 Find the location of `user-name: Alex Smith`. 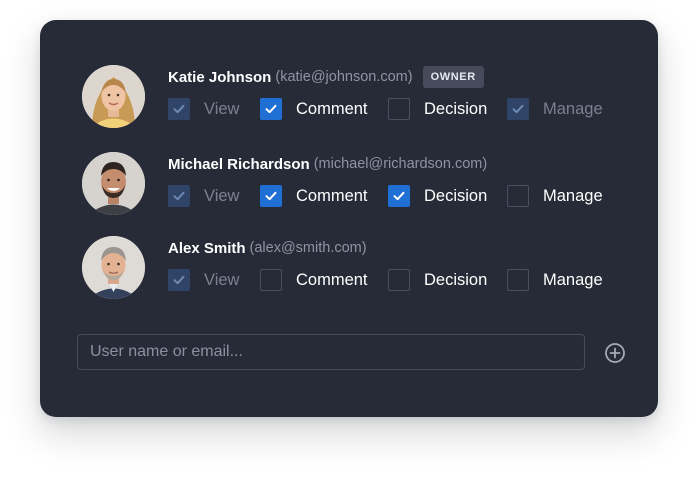

user-name: Alex Smith is located at coordinates (207, 248).